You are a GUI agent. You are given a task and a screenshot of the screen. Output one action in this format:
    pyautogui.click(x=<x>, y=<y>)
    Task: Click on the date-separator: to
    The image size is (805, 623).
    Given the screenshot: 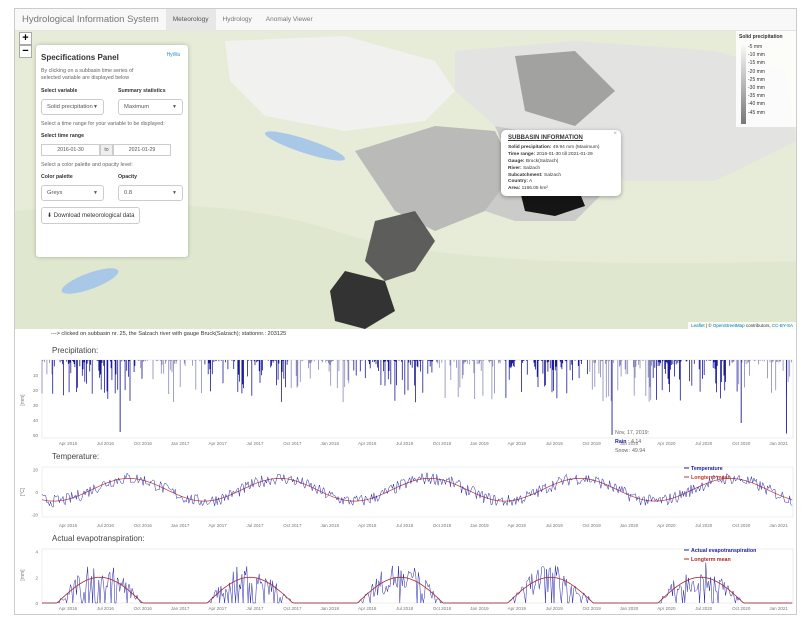 What is the action you would take?
    pyautogui.click(x=106, y=150)
    